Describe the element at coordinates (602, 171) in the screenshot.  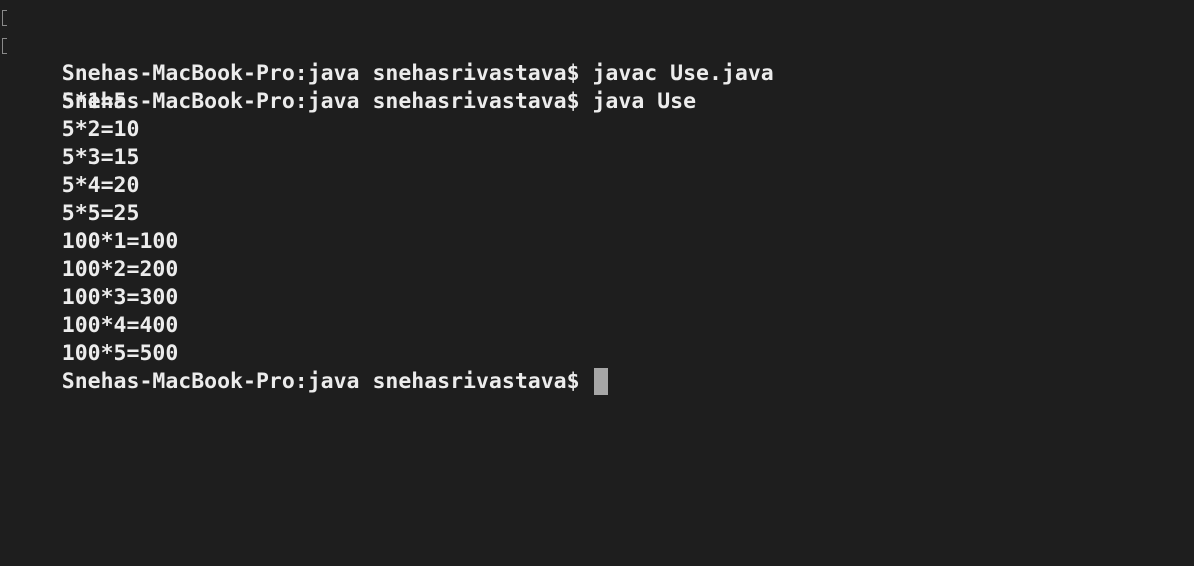
I see `output-line: 5*4=20` at that location.